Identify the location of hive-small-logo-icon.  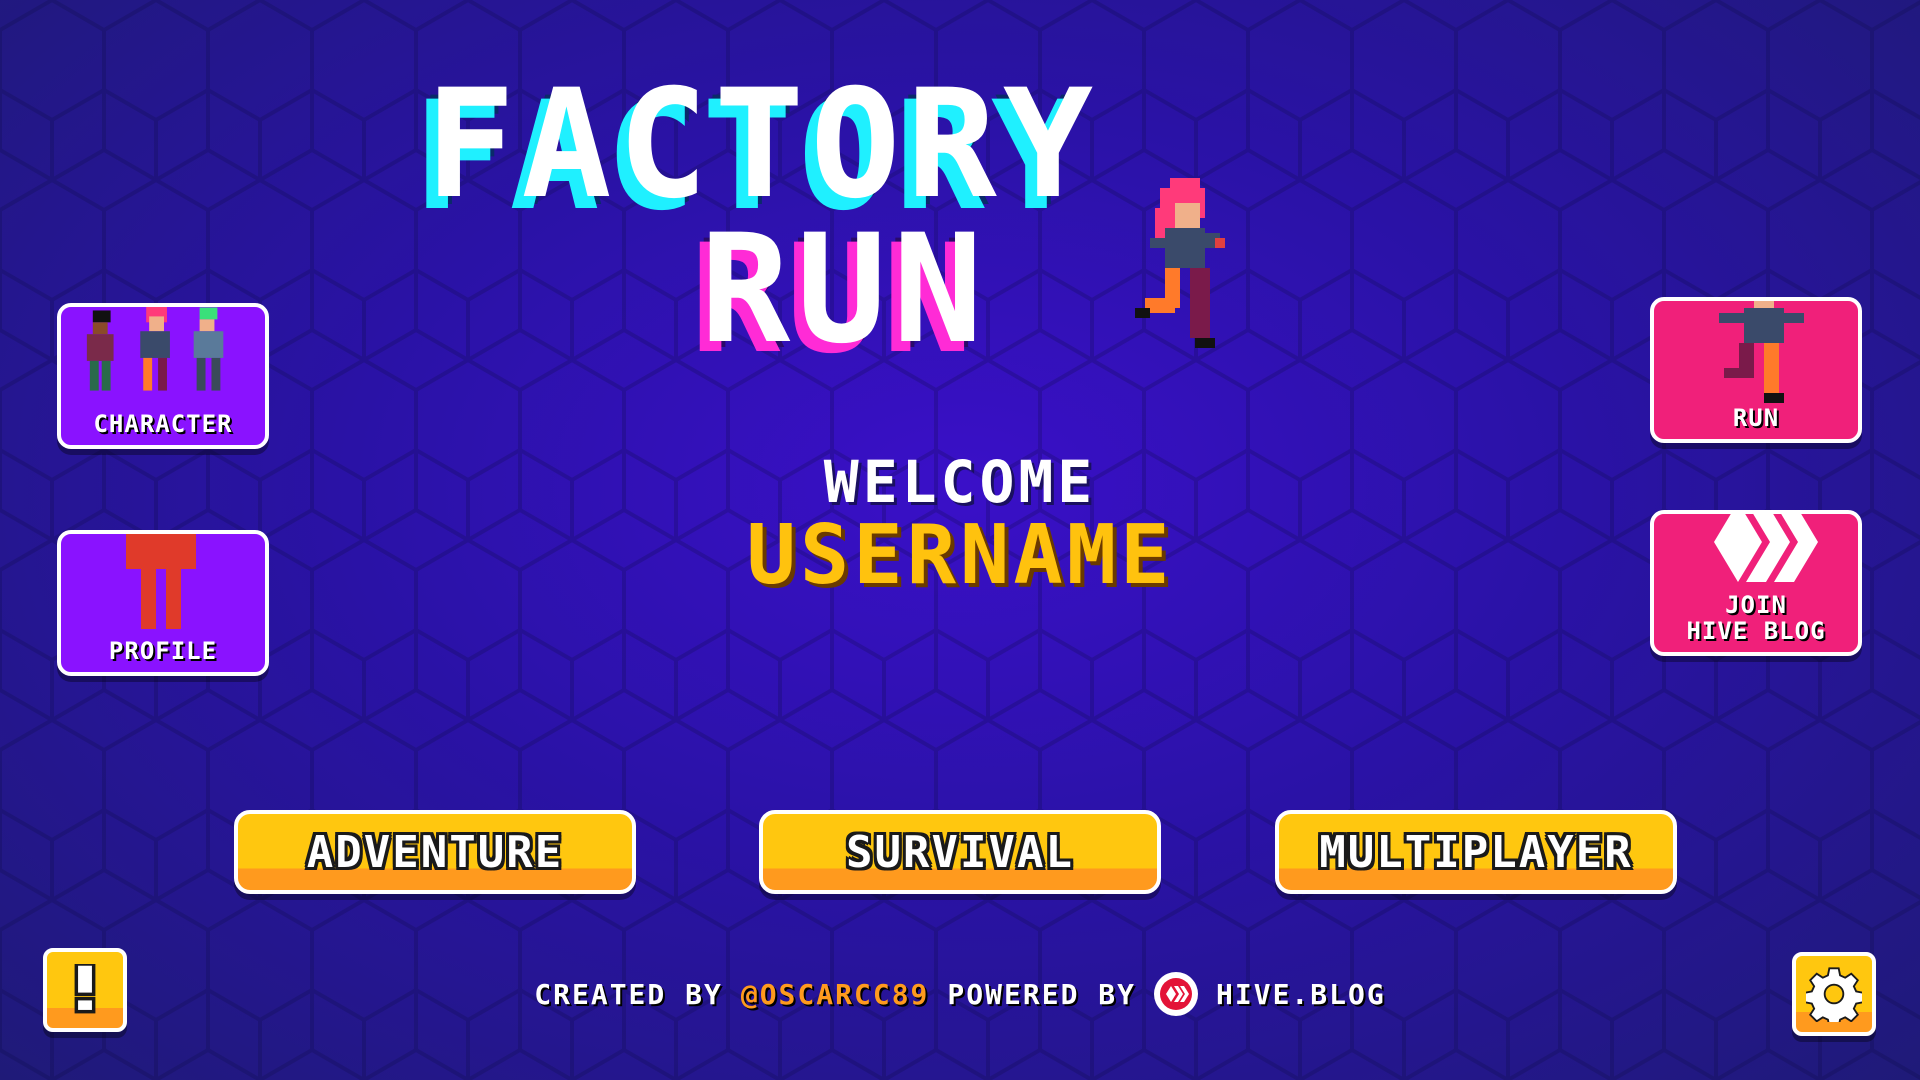
(1176, 994).